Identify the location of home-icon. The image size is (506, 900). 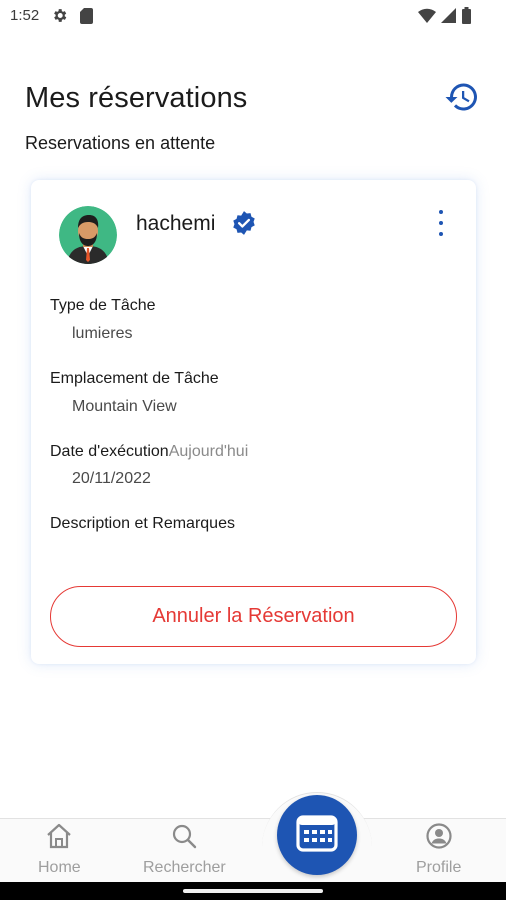
(59, 838).